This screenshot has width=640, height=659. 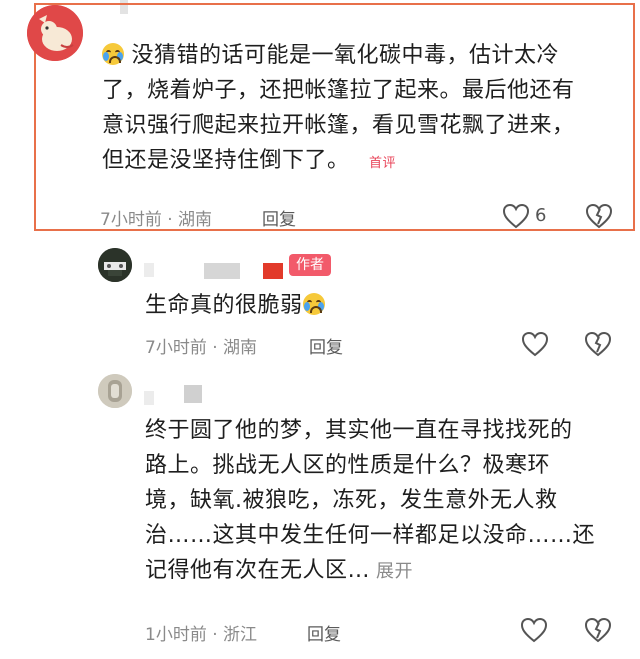 I want to click on expand-button: 展开, so click(x=394, y=571).